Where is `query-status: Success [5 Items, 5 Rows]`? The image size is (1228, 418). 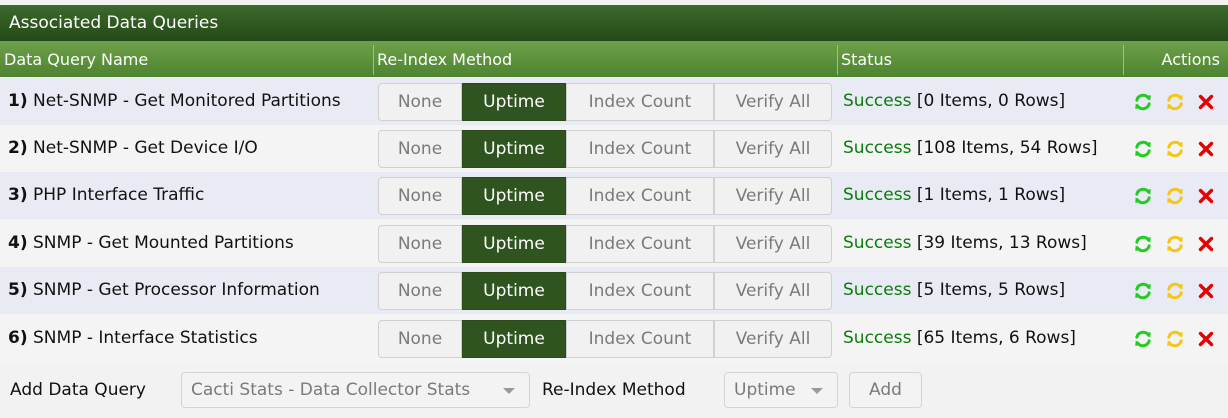
query-status: Success [5 Items, 5 Rows] is located at coordinates (954, 290).